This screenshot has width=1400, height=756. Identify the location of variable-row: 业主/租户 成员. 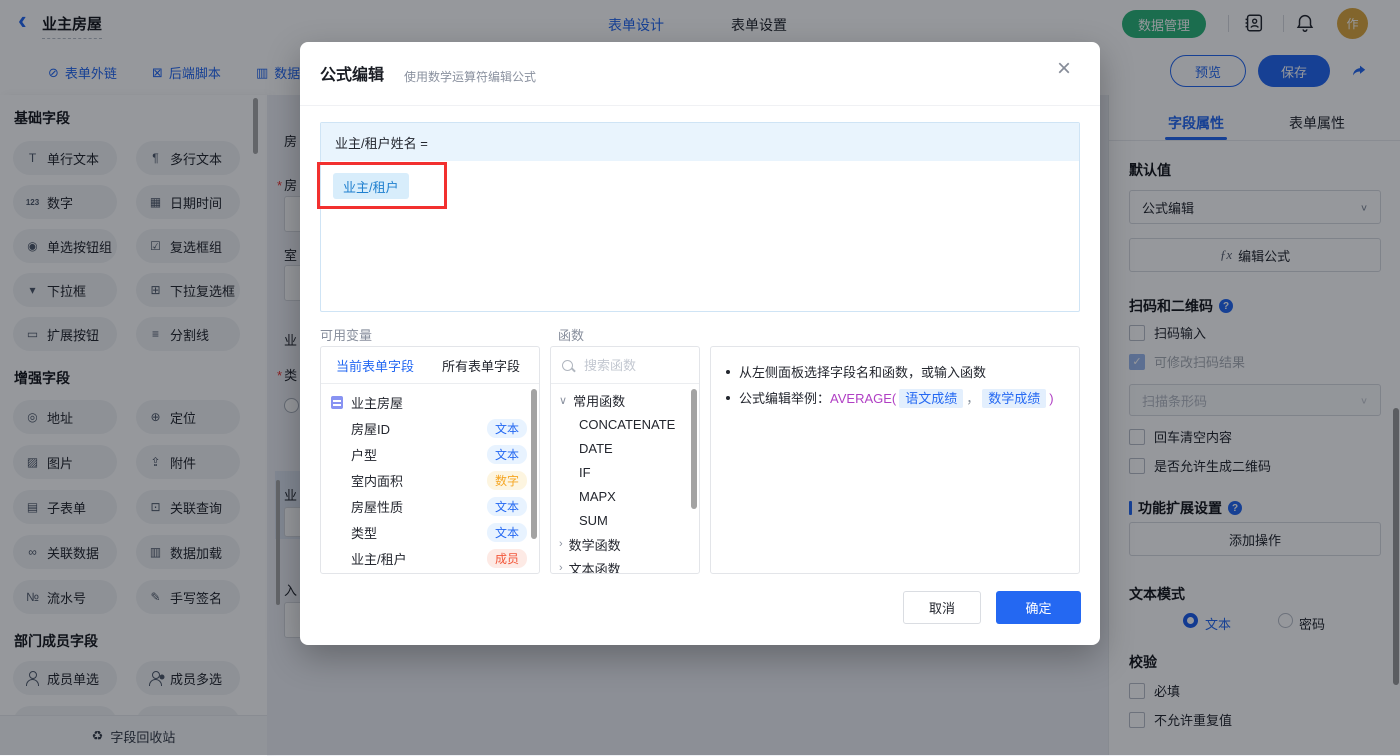
(430, 558).